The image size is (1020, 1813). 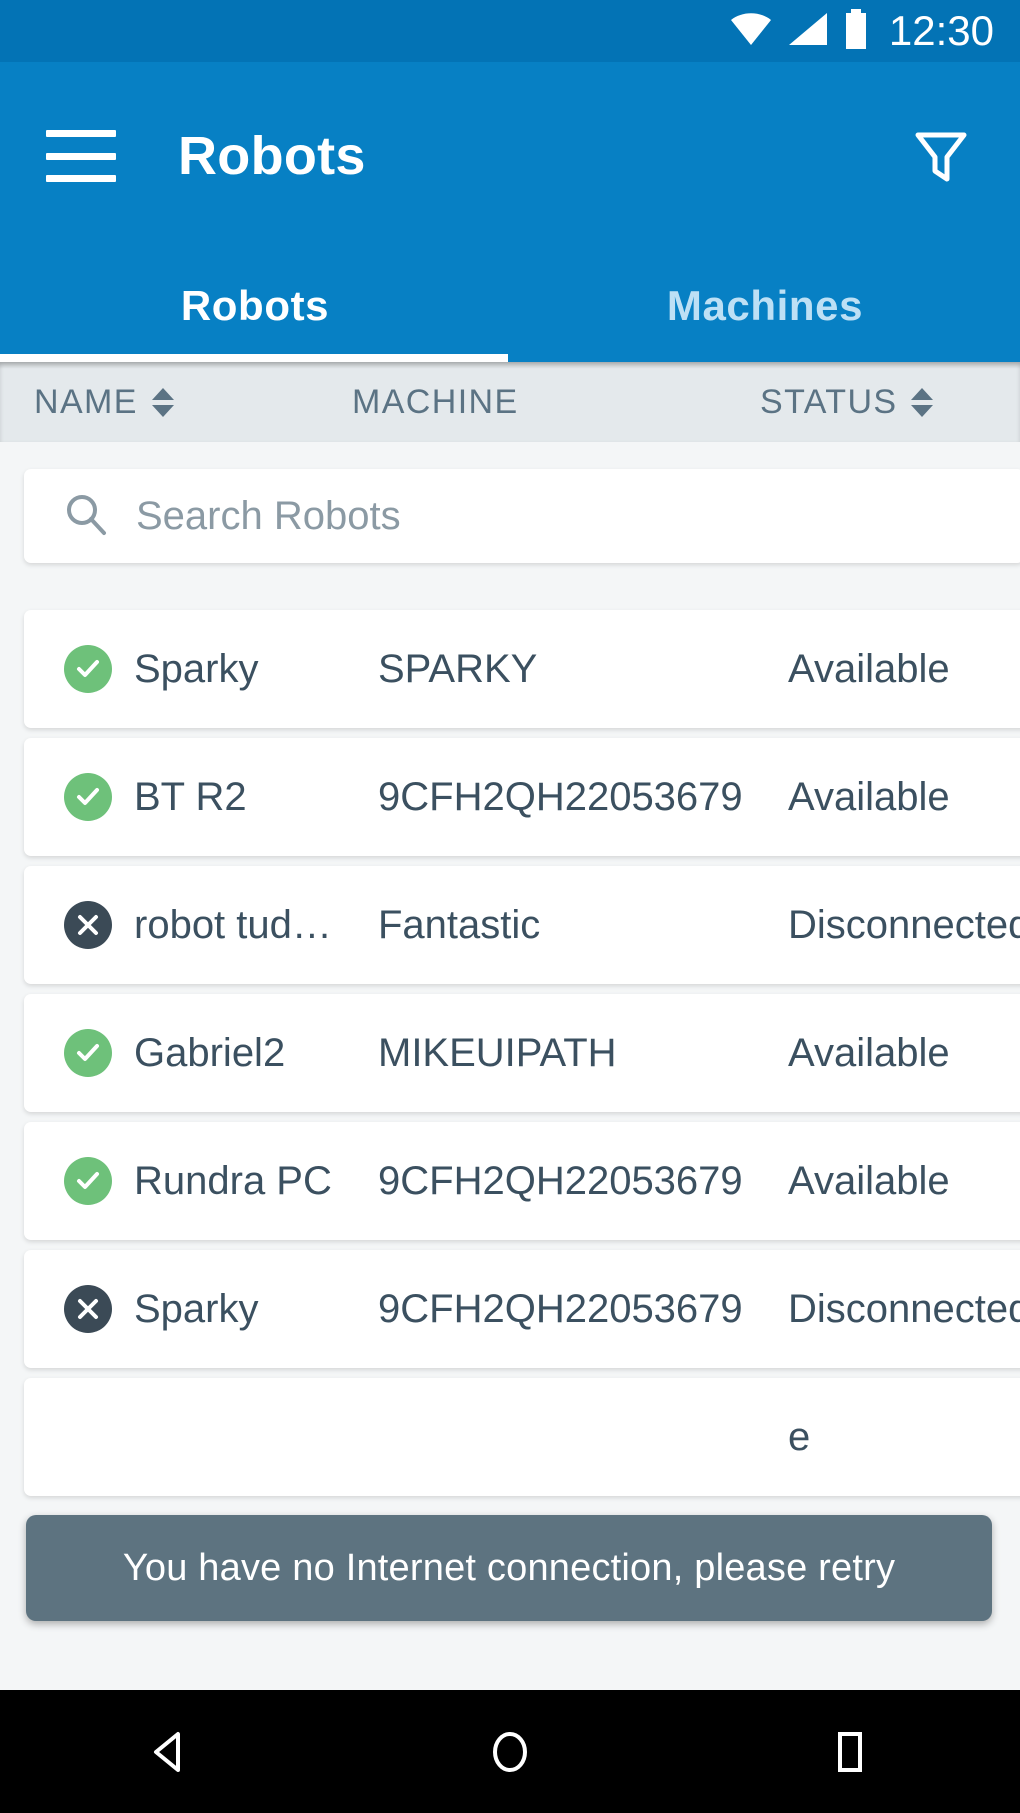 What do you see at coordinates (751, 31) in the screenshot?
I see `wifi-icon` at bounding box center [751, 31].